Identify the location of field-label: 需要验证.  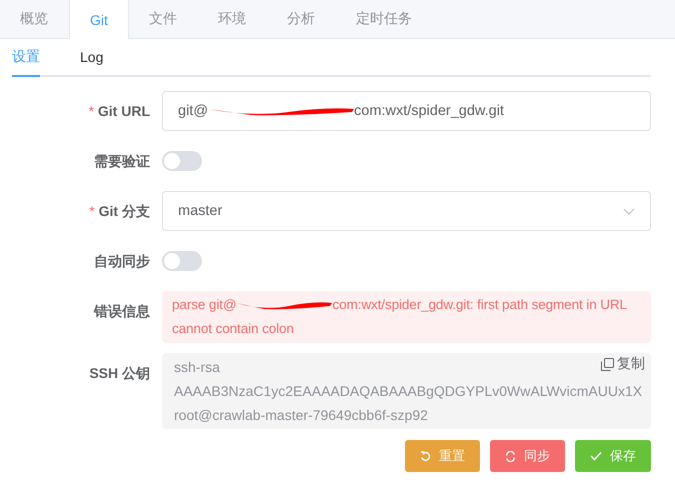
(122, 161).